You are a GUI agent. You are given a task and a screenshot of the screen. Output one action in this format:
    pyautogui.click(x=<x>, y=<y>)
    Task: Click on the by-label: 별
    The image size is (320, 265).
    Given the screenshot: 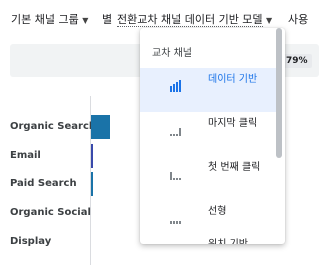 What is the action you would take?
    pyautogui.click(x=107, y=19)
    